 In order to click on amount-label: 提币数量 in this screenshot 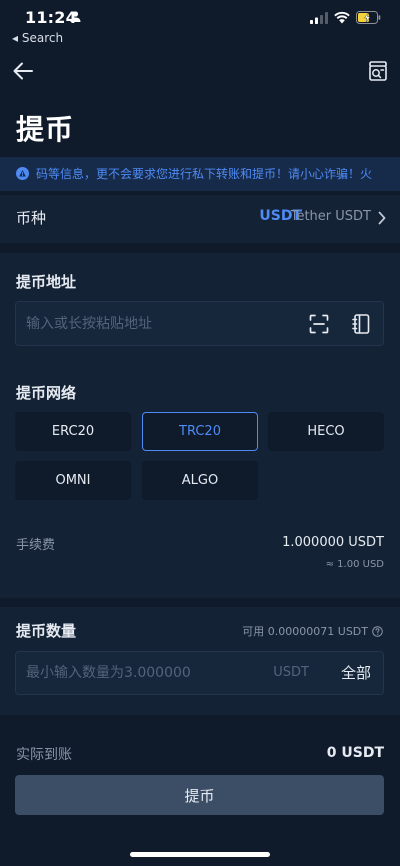, I will do `click(46, 631)`.